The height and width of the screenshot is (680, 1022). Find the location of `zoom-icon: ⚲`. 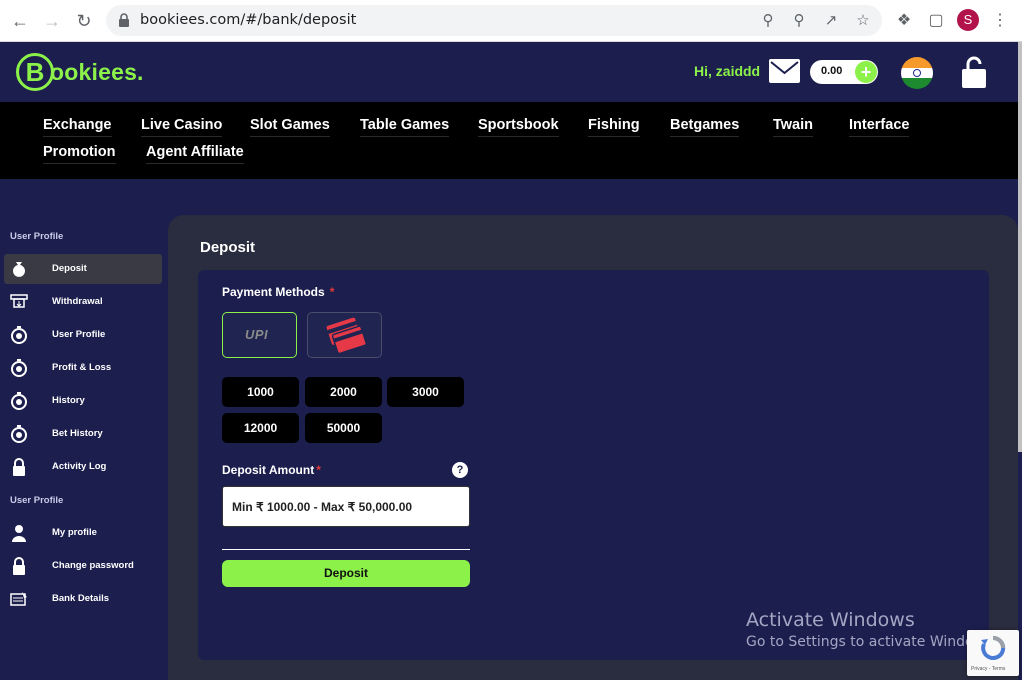

zoom-icon: ⚲ is located at coordinates (799, 21).